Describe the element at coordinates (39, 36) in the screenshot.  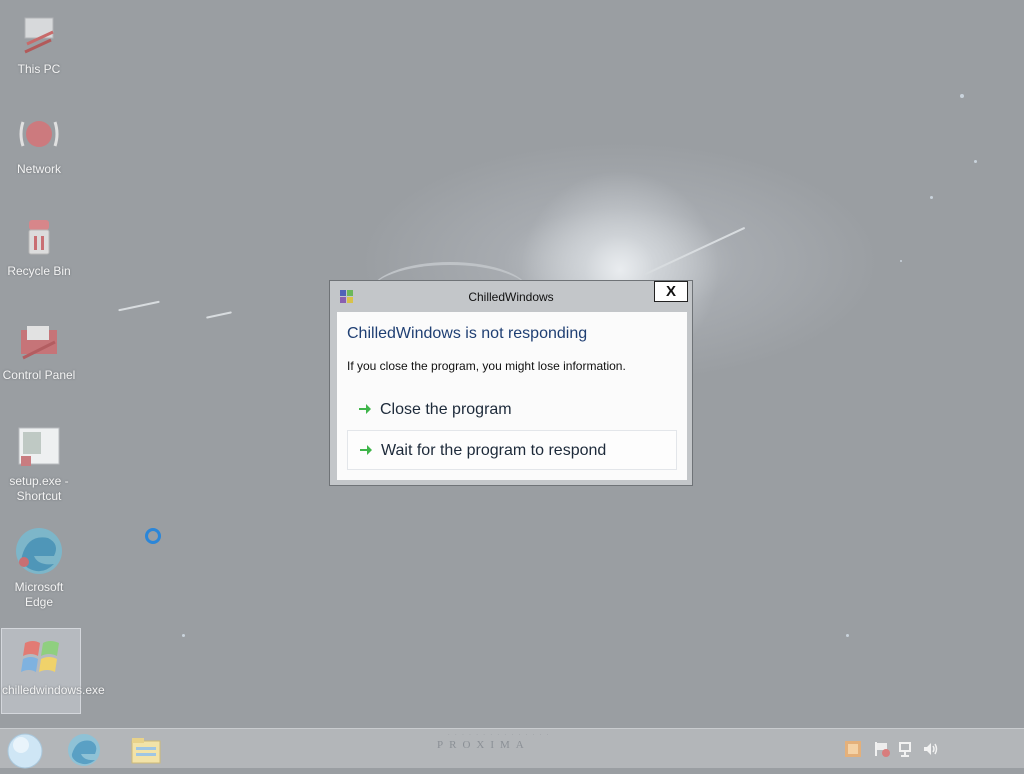
I see `computer-icon` at that location.